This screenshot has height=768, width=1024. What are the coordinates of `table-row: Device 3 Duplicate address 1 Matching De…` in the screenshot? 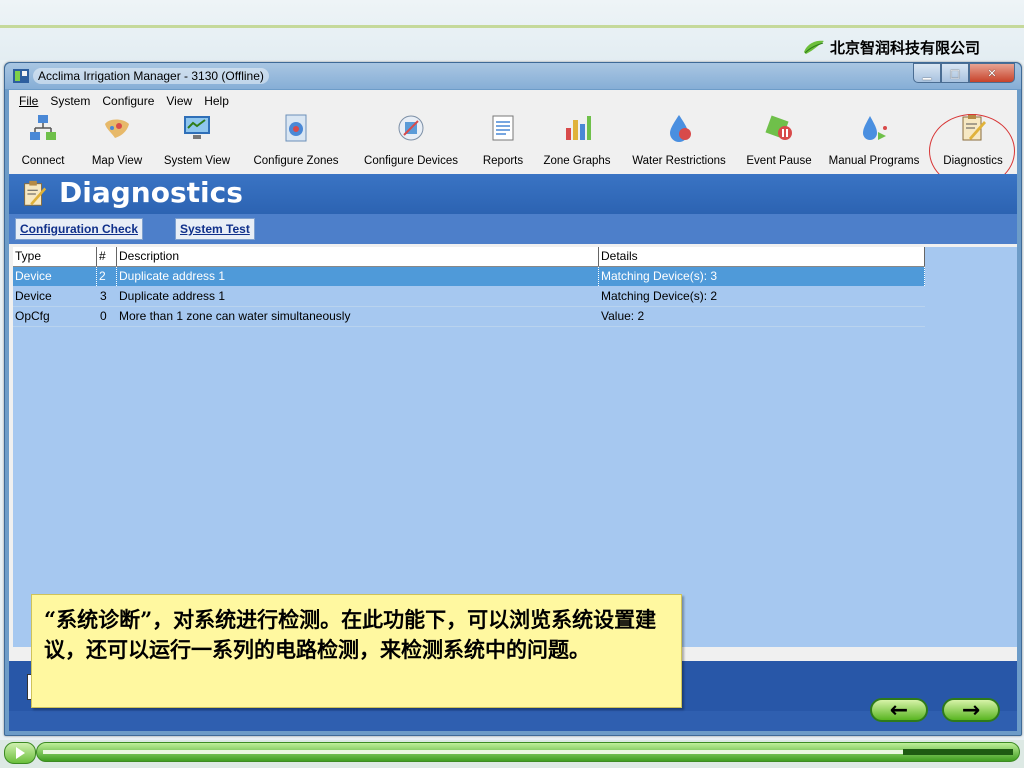 It's located at (469, 297).